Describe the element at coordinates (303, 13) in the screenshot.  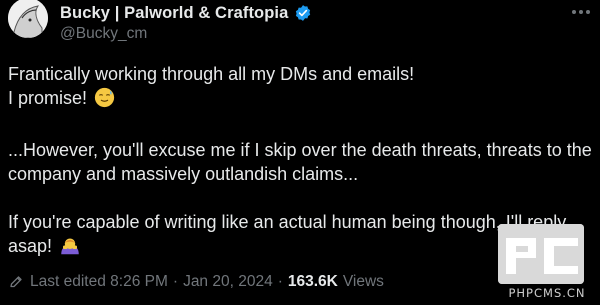
I see `verified-badge-icon` at that location.